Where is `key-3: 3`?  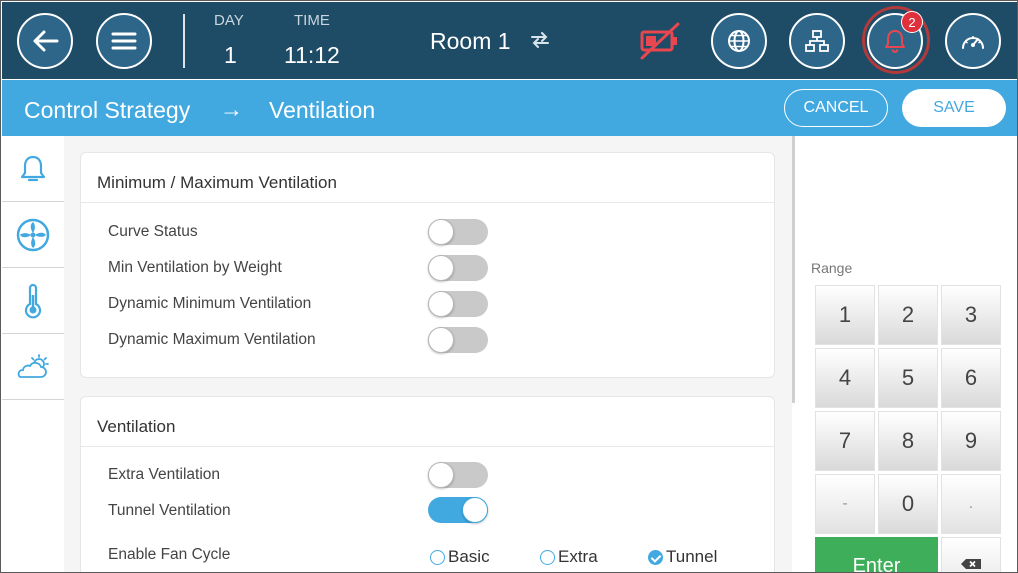
key-3: 3 is located at coordinates (971, 315).